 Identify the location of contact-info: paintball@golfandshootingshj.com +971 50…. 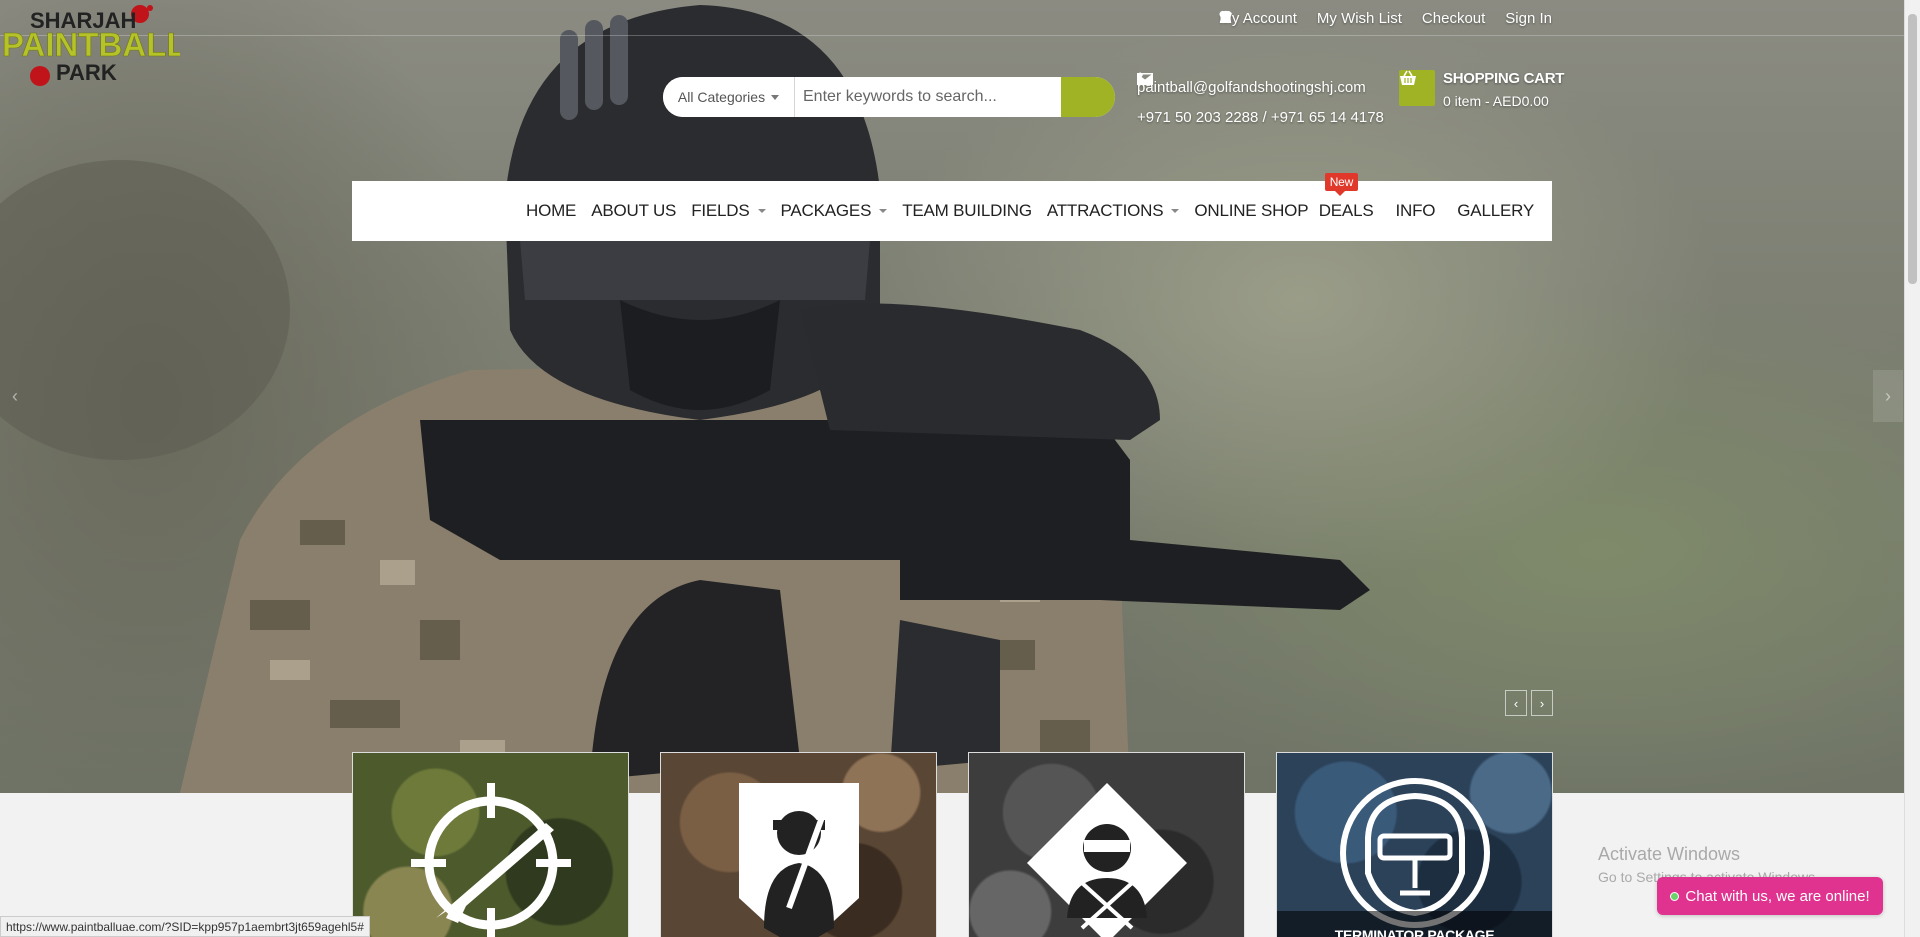
(1260, 102).